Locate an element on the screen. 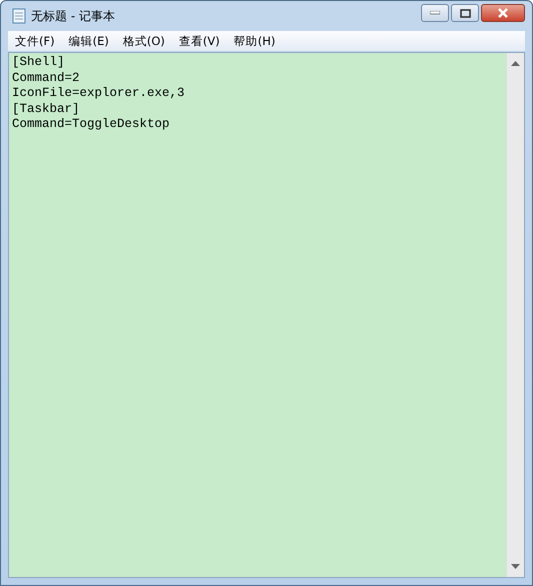 The image size is (533, 586). minimize-icon is located at coordinates (435, 13).